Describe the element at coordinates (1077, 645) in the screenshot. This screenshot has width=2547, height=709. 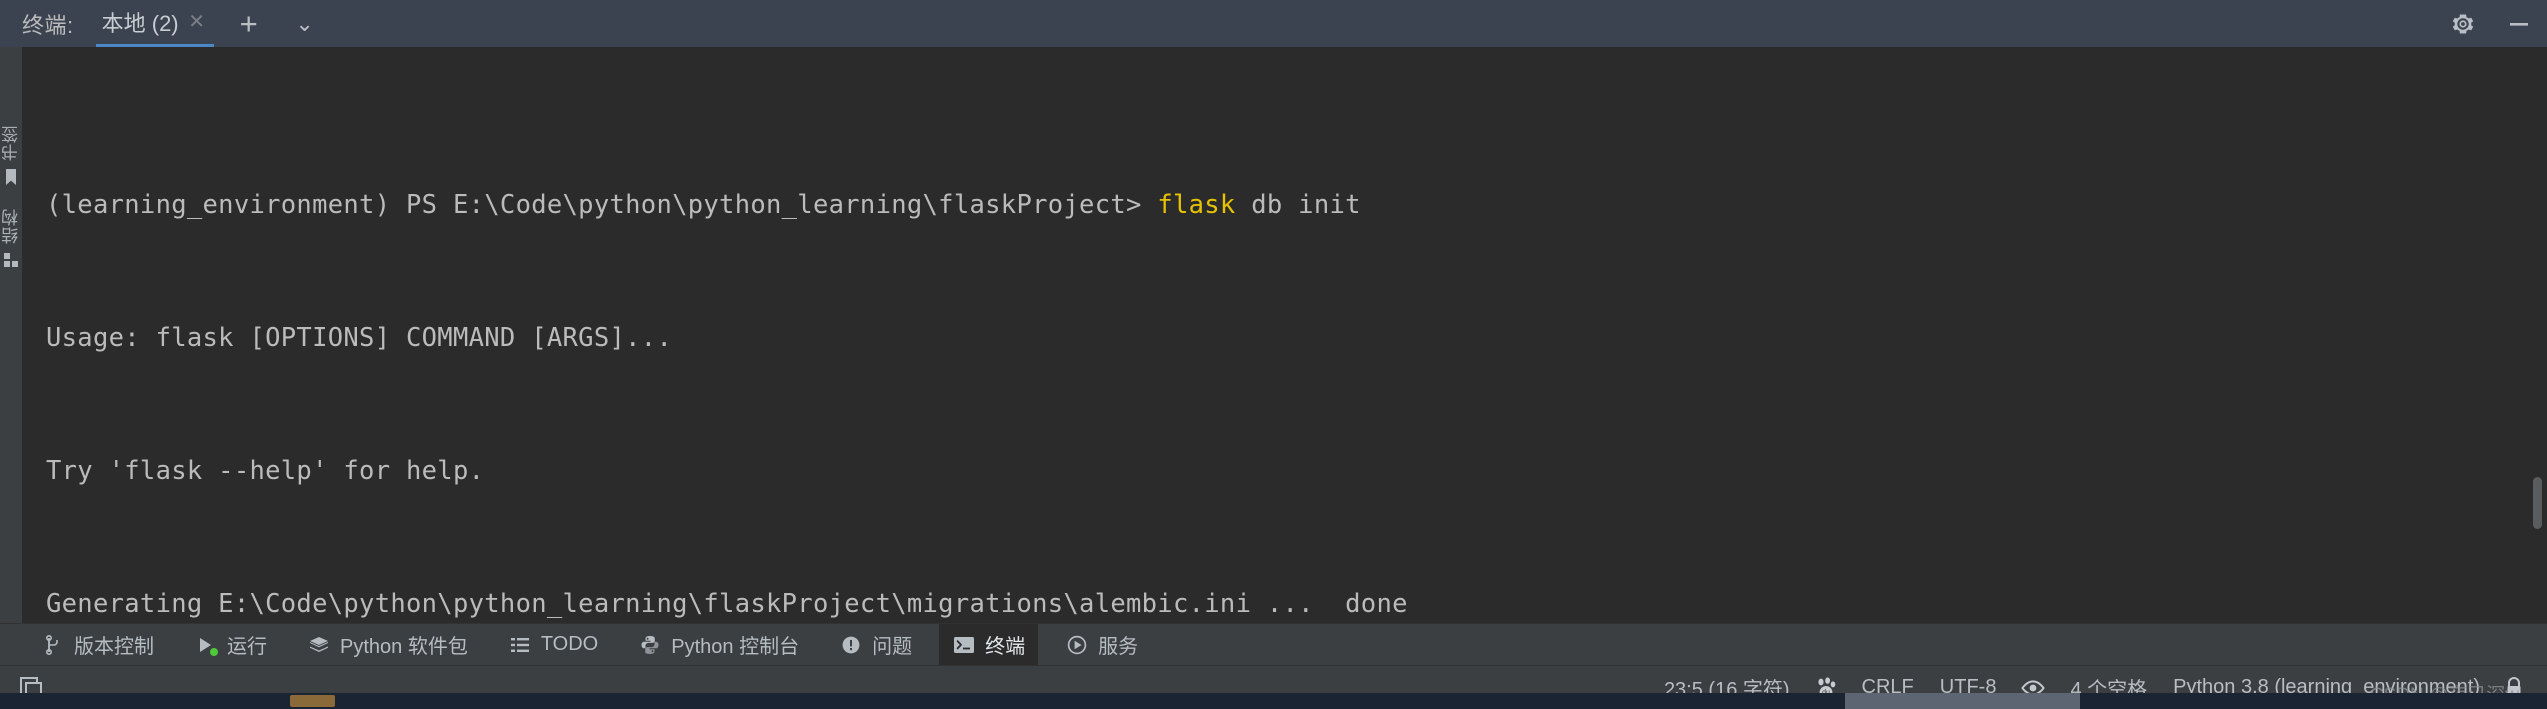
I see `services-play-icon` at that location.